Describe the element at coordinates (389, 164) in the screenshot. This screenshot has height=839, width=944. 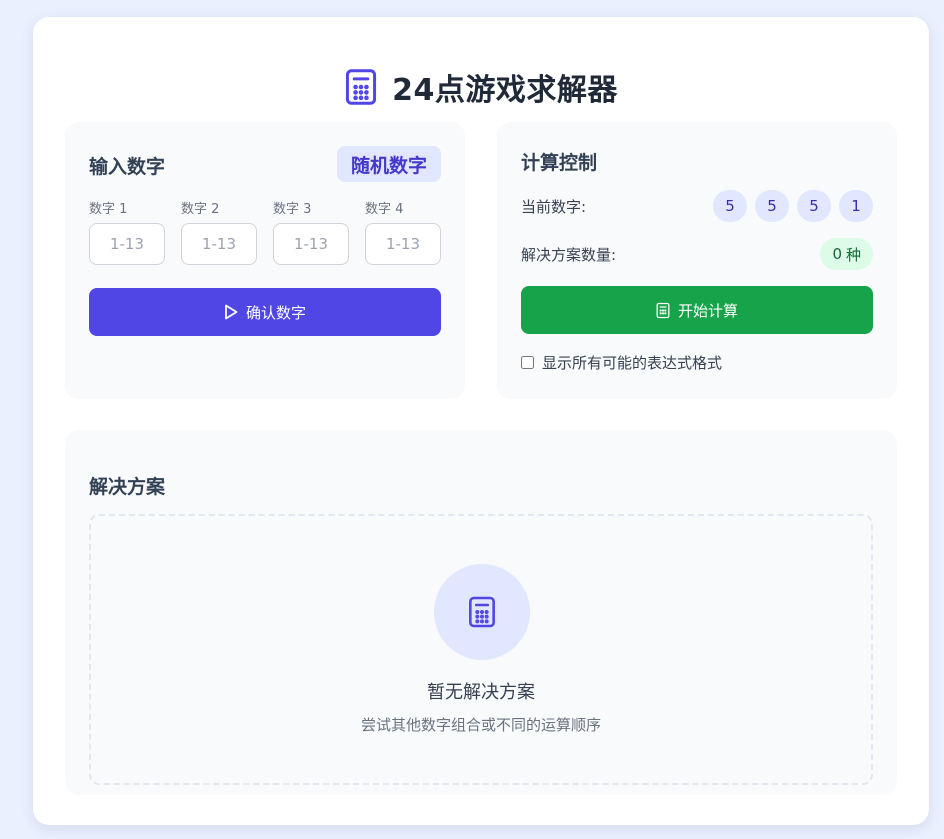
I see `random-numbers-button: 随机数字` at that location.